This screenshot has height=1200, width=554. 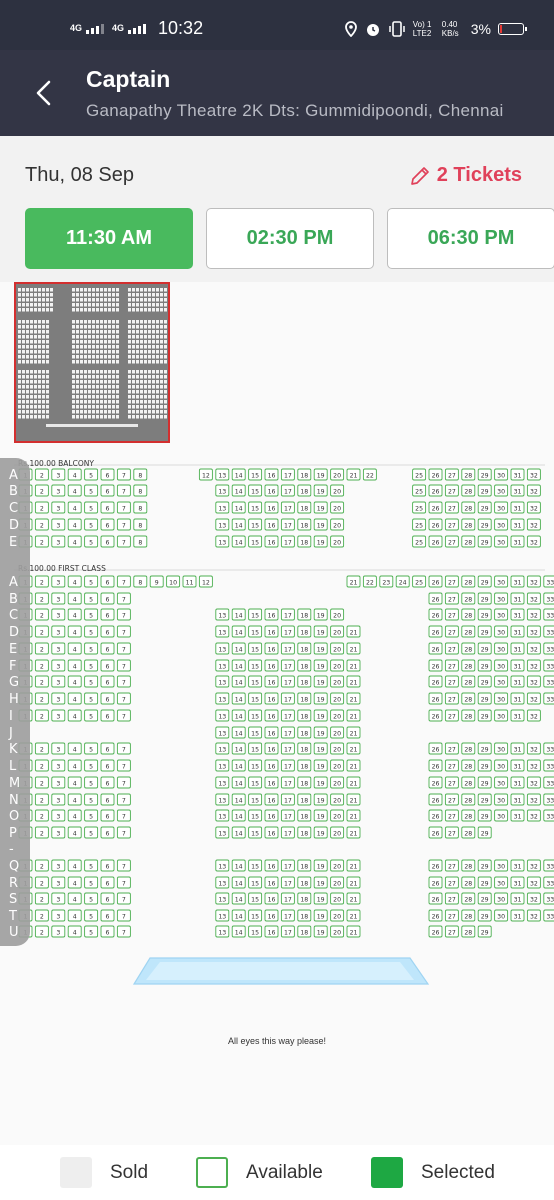 I want to click on seat: 8, so click(x=140, y=581).